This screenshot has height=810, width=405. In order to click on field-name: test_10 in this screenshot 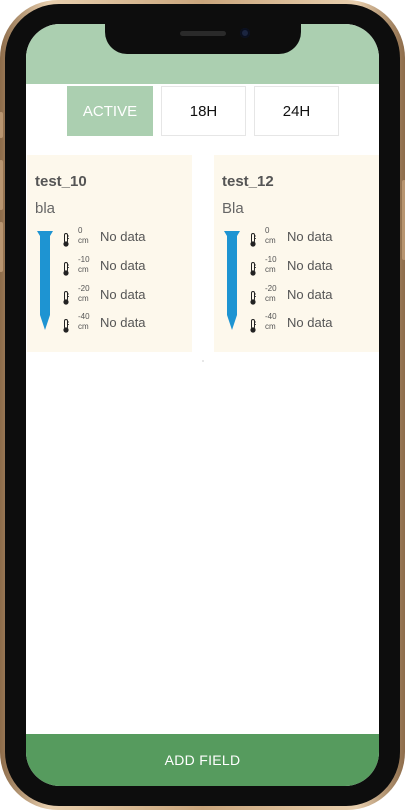, I will do `click(61, 181)`.